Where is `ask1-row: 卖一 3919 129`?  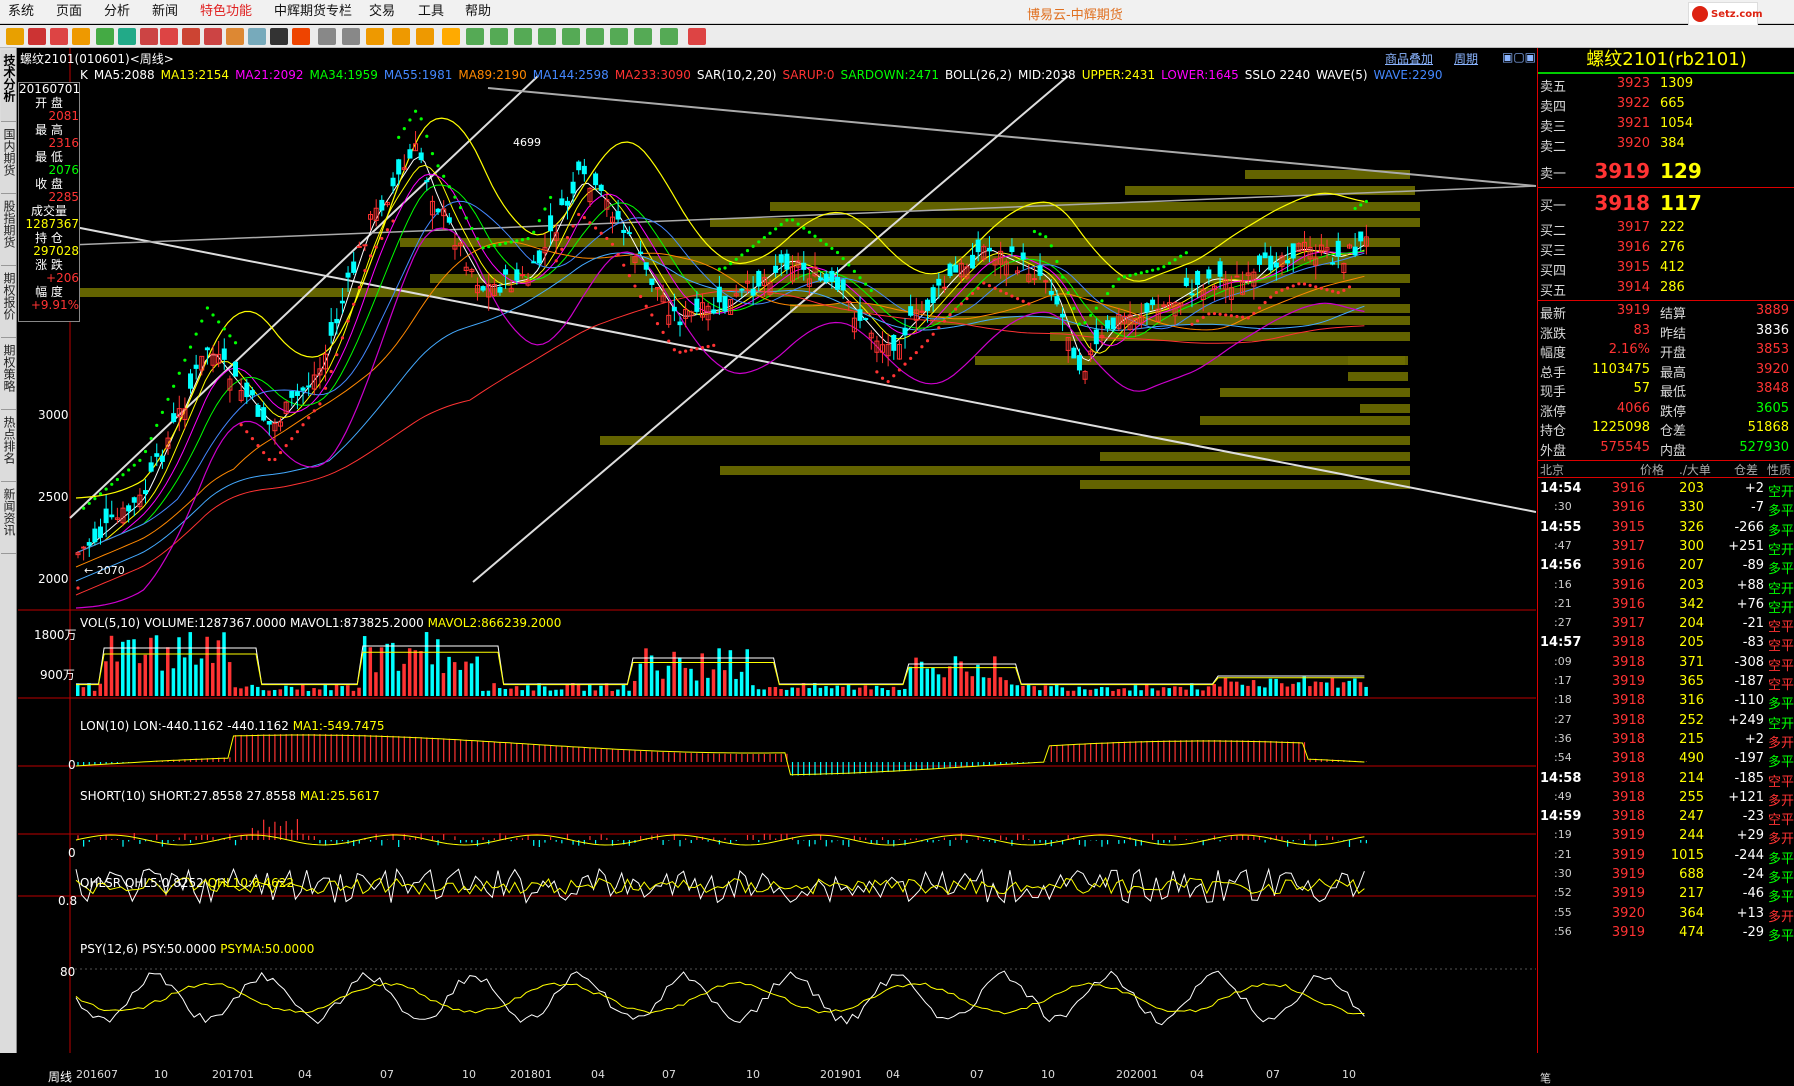
ask1-row: 卖一 3919 129 is located at coordinates (1666, 172).